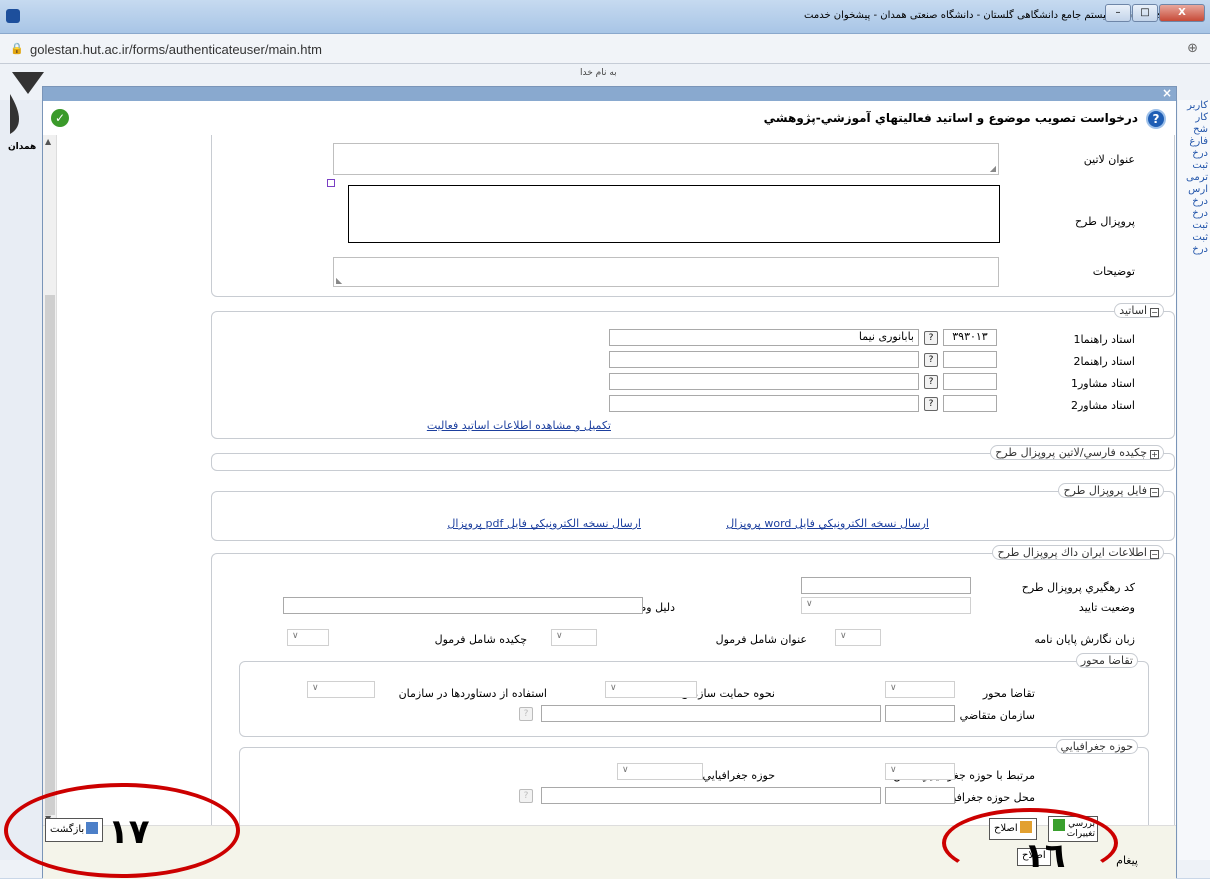  What do you see at coordinates (1118, 13) in the screenshot?
I see `minimize-button: –` at bounding box center [1118, 13].